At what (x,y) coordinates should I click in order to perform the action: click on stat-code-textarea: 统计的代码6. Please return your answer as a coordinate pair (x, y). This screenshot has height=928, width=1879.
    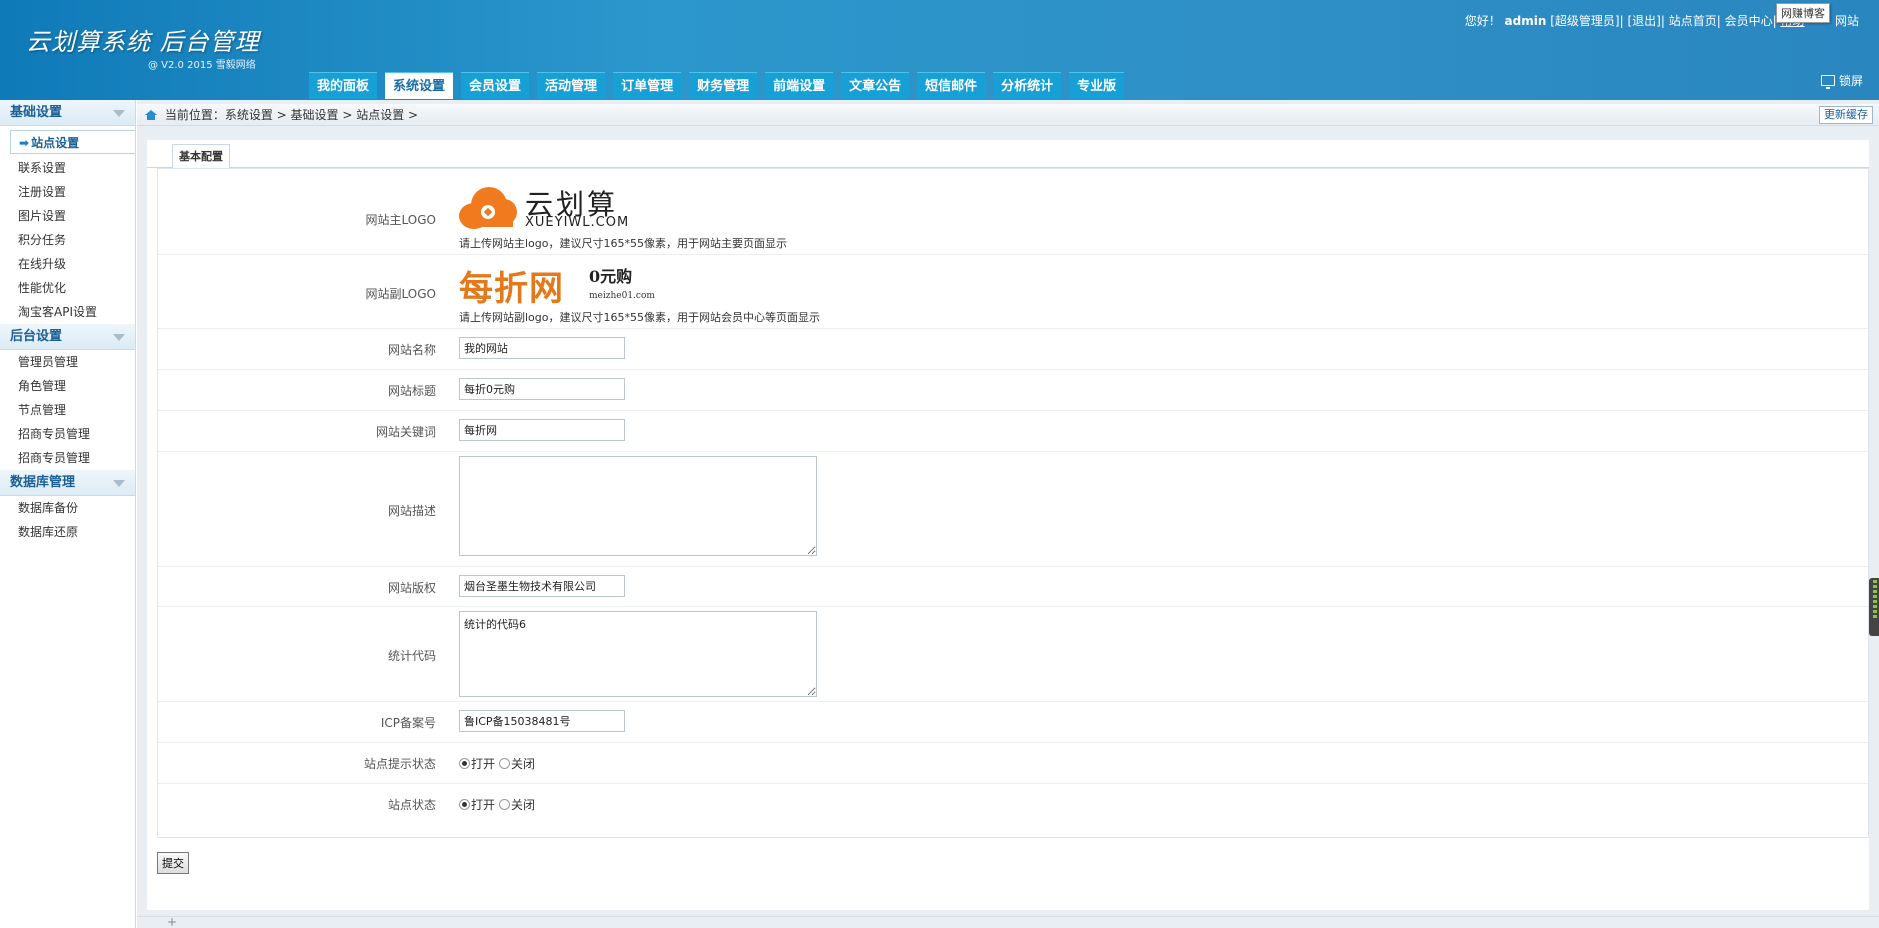
    Looking at the image, I should click on (638, 654).